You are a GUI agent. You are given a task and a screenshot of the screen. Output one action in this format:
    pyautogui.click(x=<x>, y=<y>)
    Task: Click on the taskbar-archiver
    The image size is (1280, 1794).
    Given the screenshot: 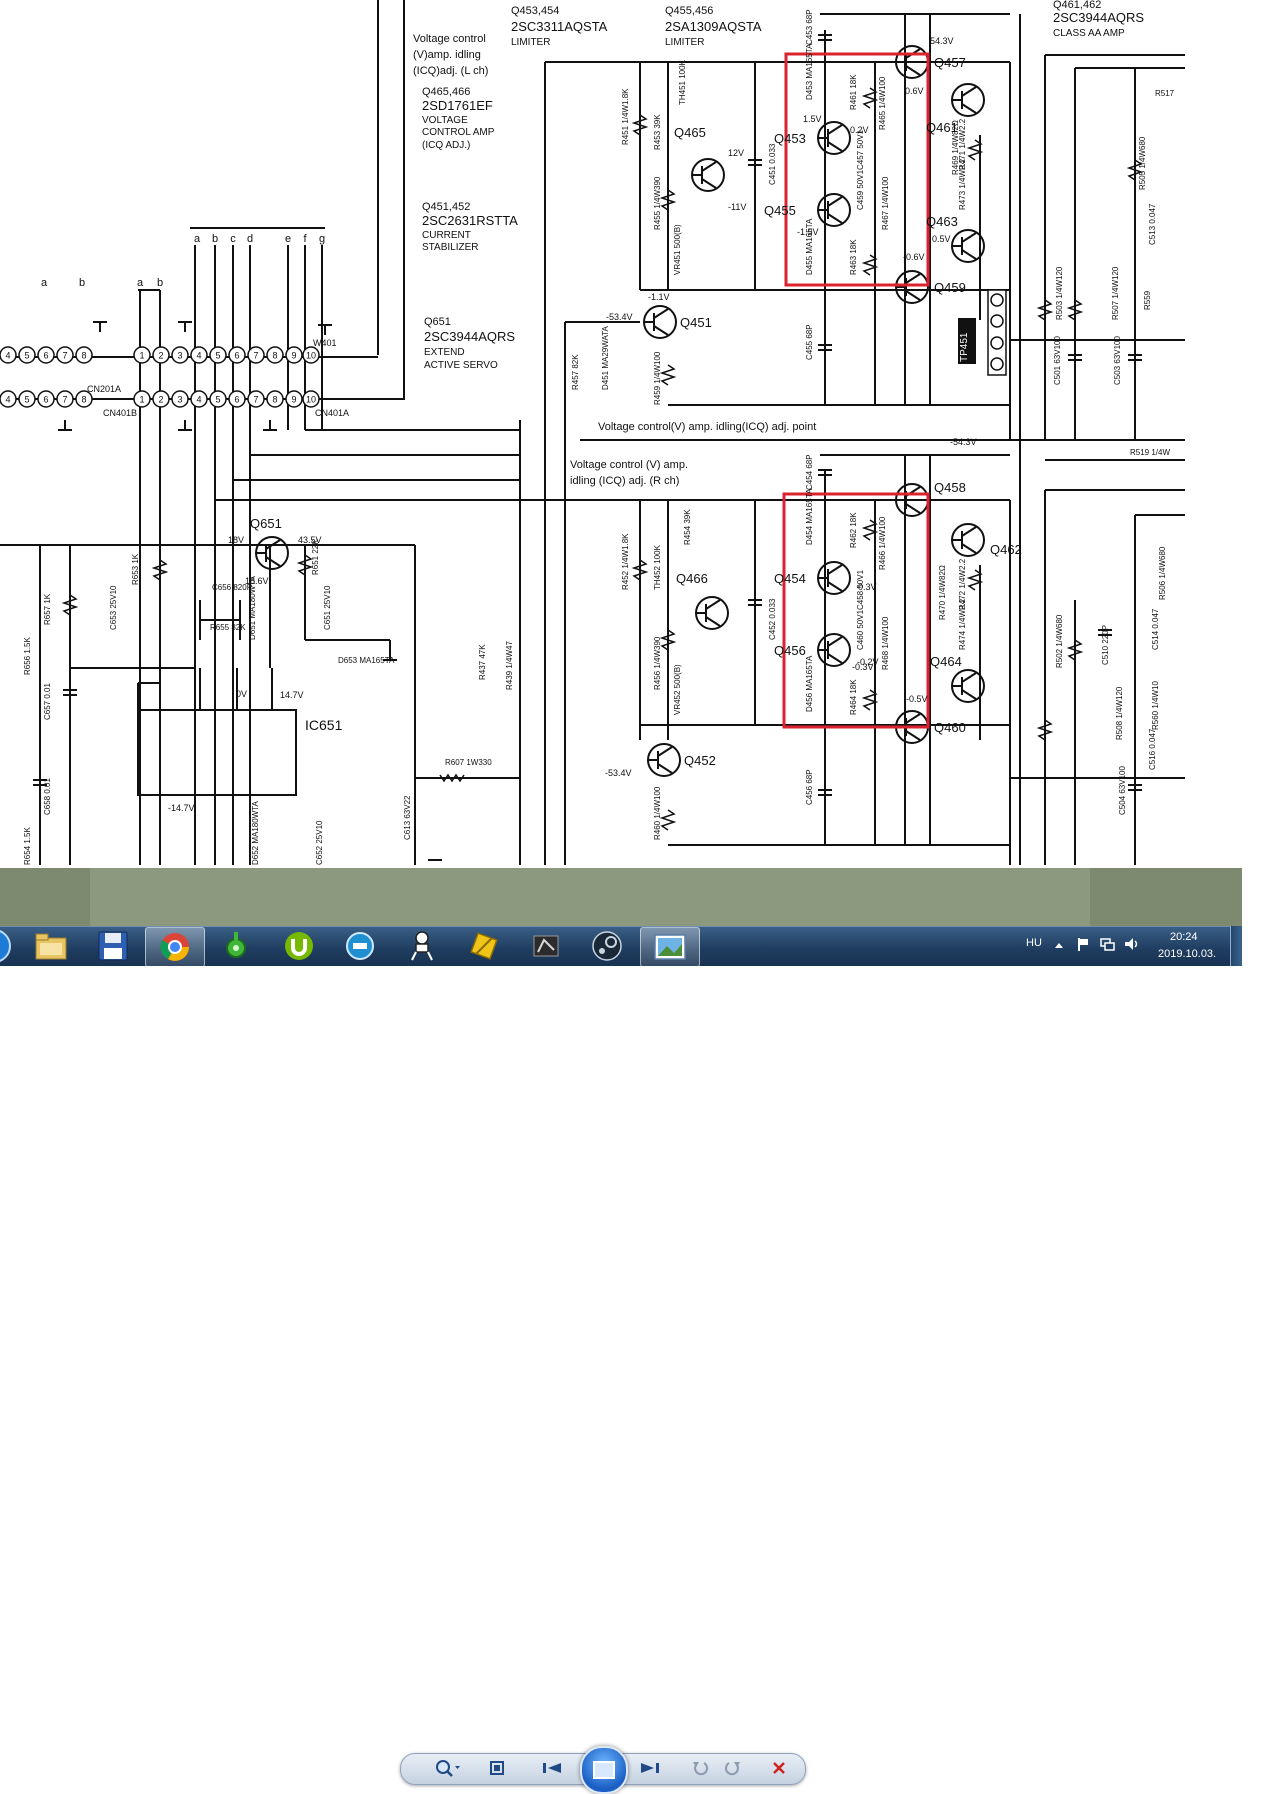 What is the action you would take?
    pyautogui.click(x=484, y=946)
    